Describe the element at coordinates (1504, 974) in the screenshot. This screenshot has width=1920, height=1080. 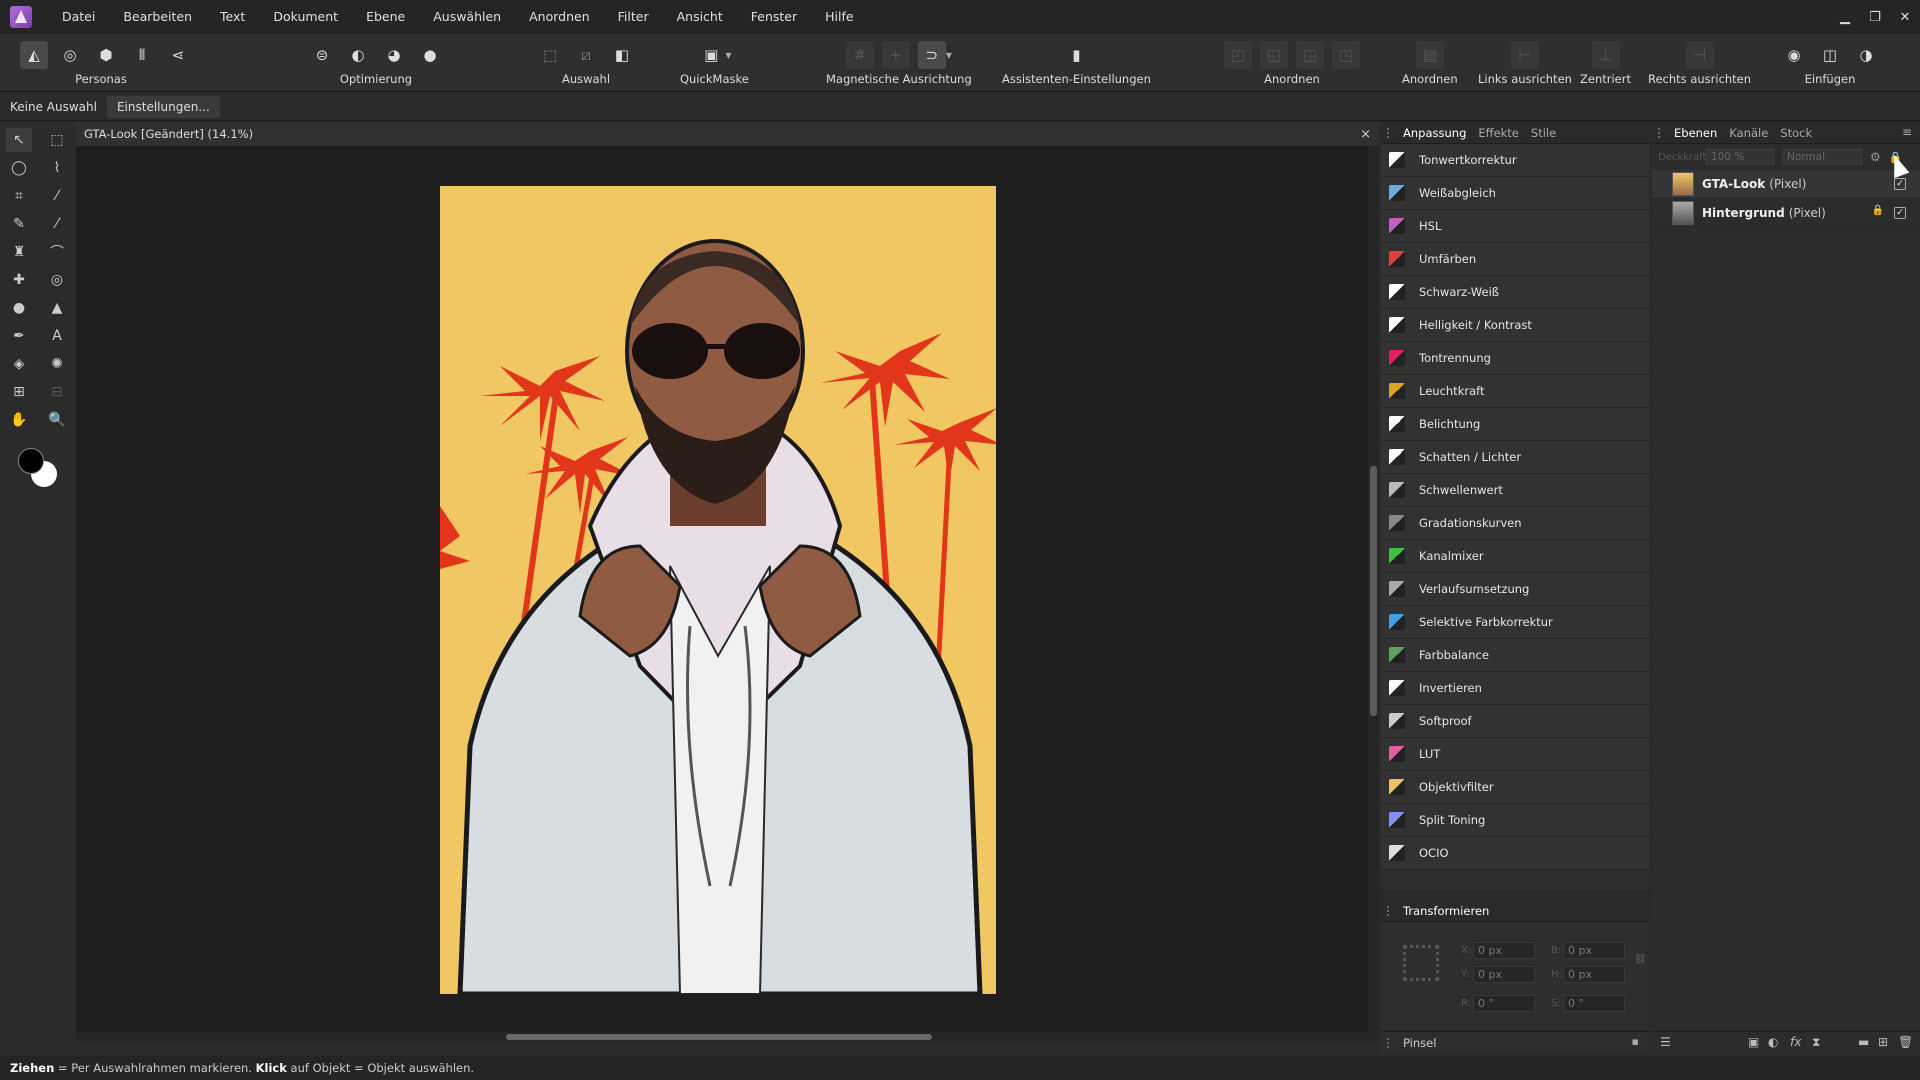
I see `y-field: 0 px` at that location.